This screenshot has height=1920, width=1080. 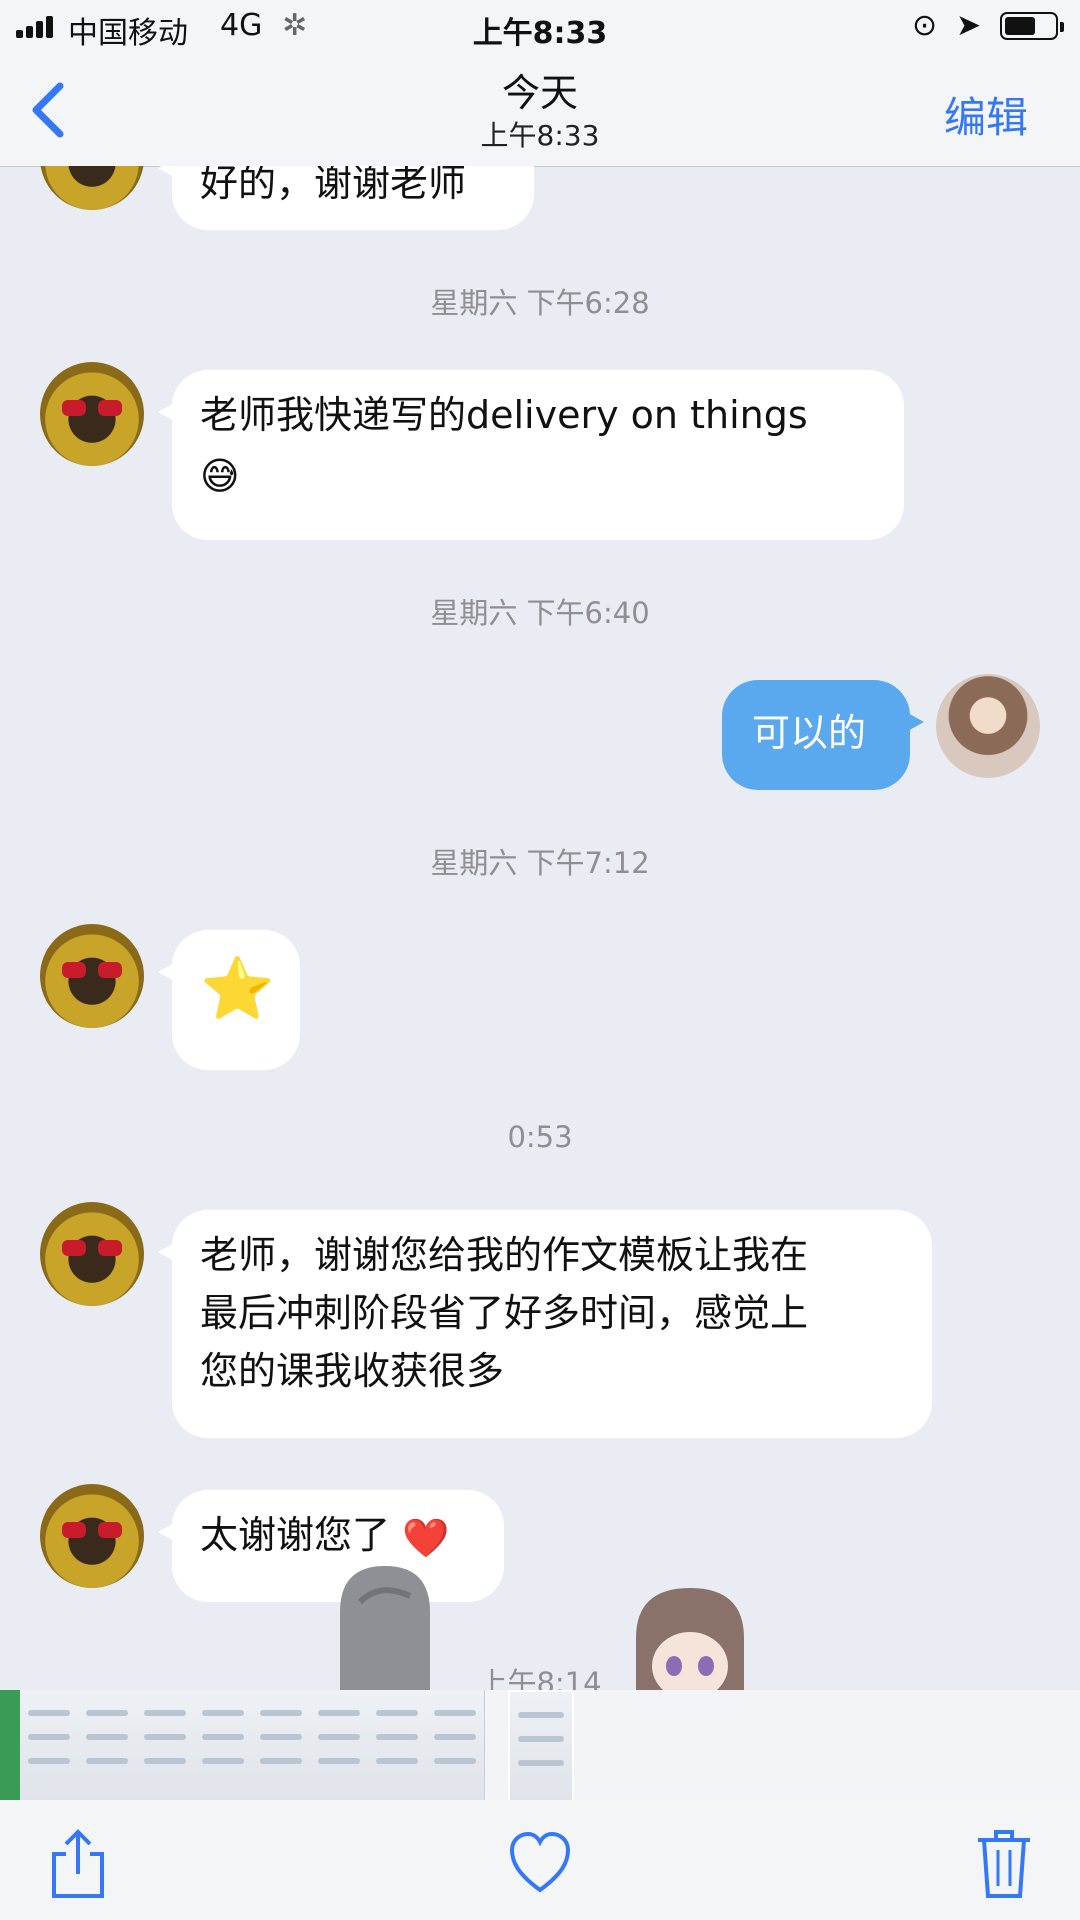 What do you see at coordinates (237, 989) in the screenshot?
I see `star-emoji: ⭐` at bounding box center [237, 989].